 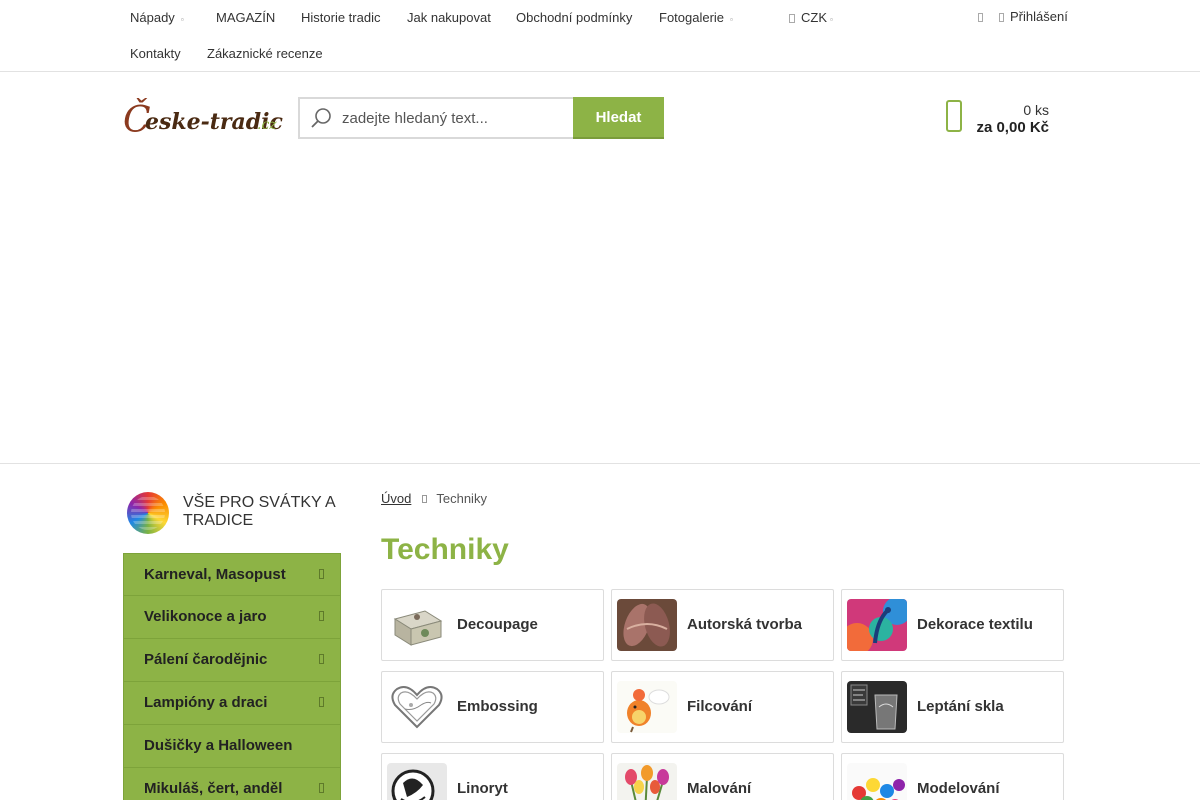 I want to click on logo-suffix: .cz, so click(x=267, y=125).